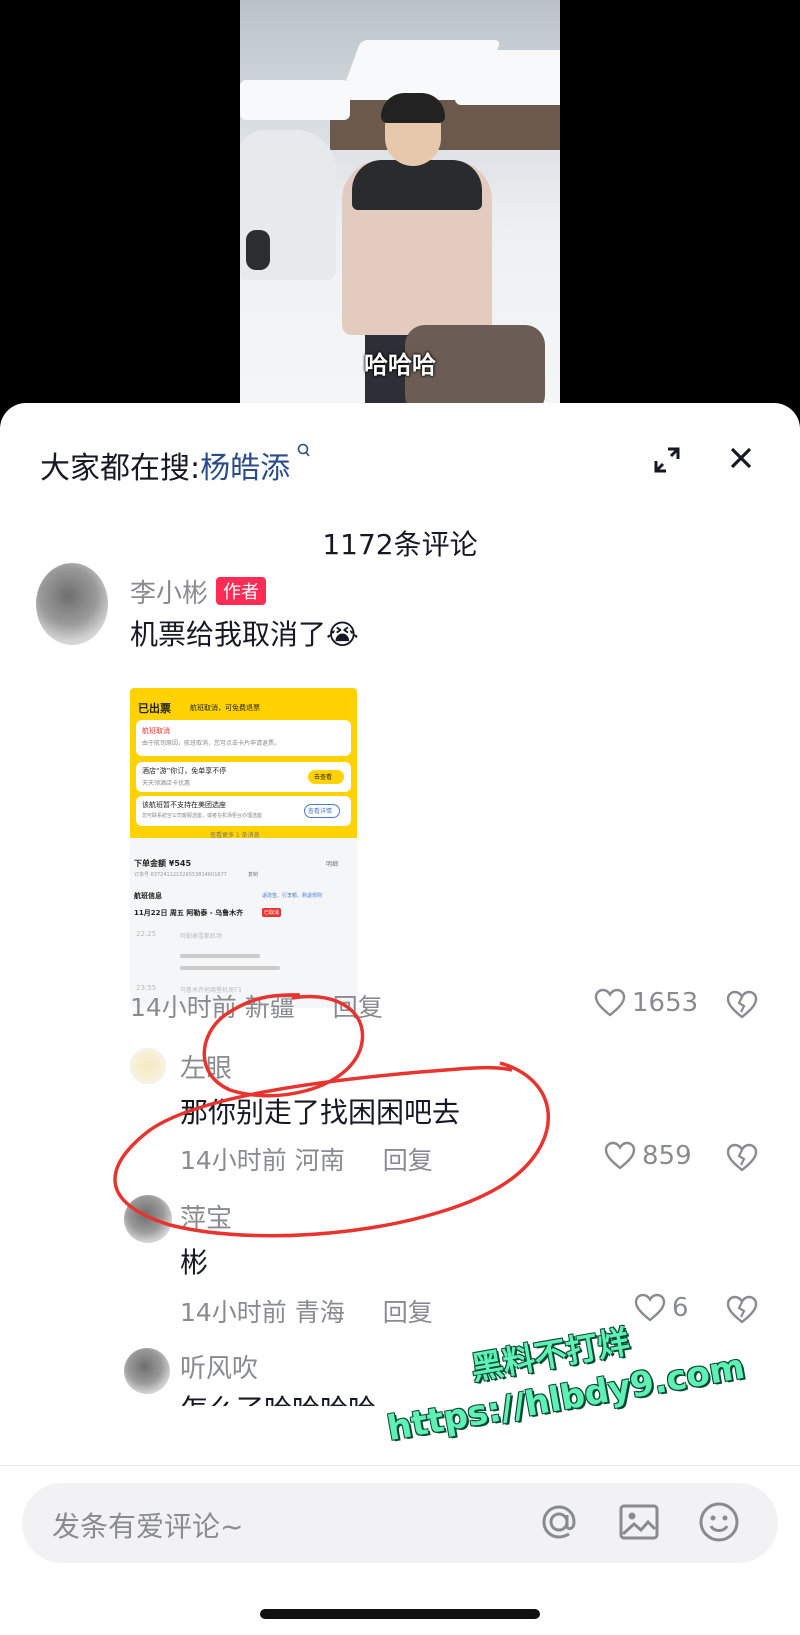 This screenshot has width=800, height=1635. I want to click on video-subtitle: 哈哈哈, so click(400, 365).